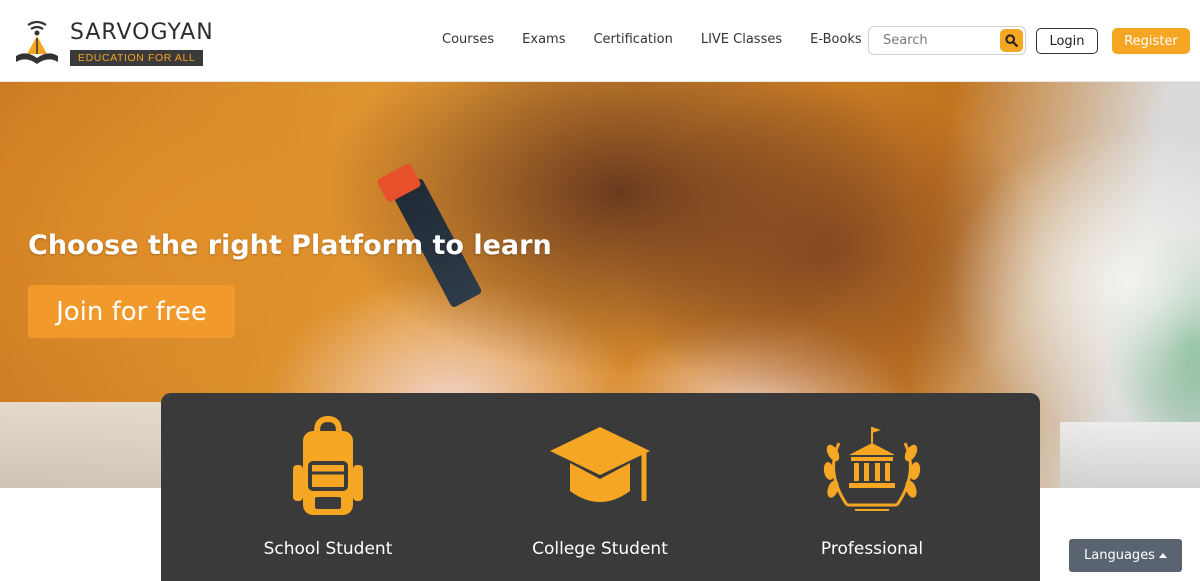 The height and width of the screenshot is (581, 1200). I want to click on category-label: Professional, so click(872, 549).